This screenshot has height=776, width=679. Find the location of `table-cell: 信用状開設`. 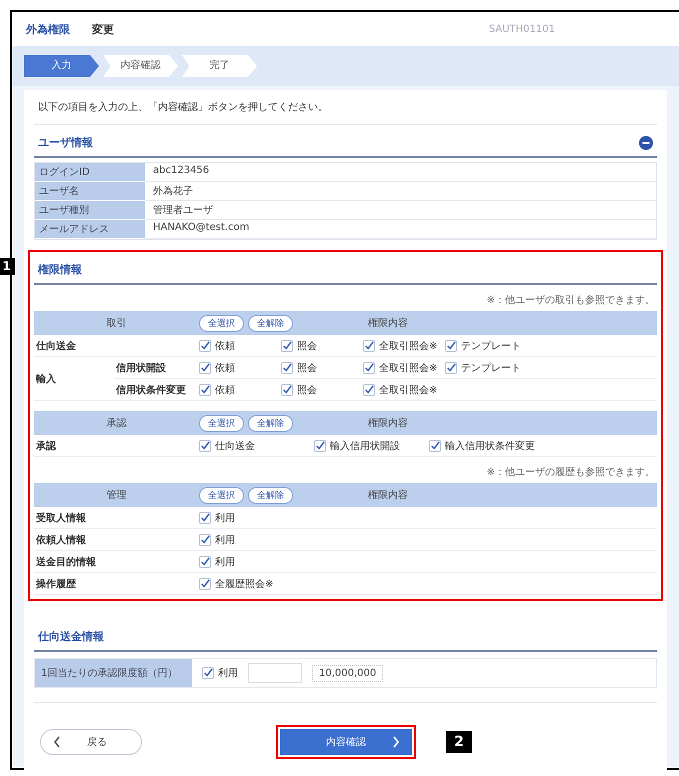

table-cell: 信用状開設 is located at coordinates (156, 368).